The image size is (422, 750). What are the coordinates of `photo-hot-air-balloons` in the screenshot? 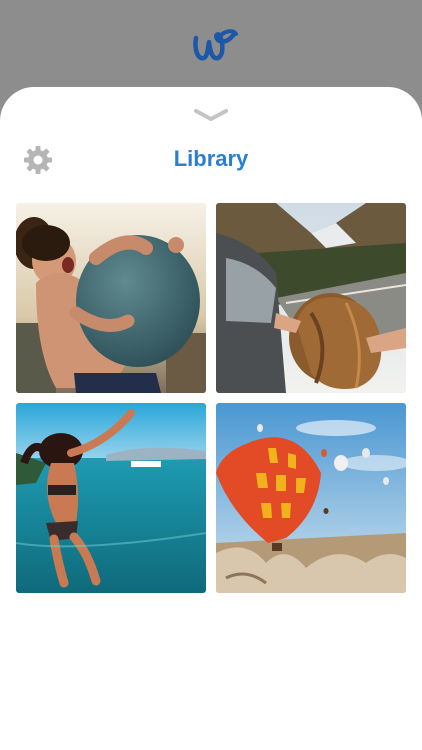 It's located at (311, 498).